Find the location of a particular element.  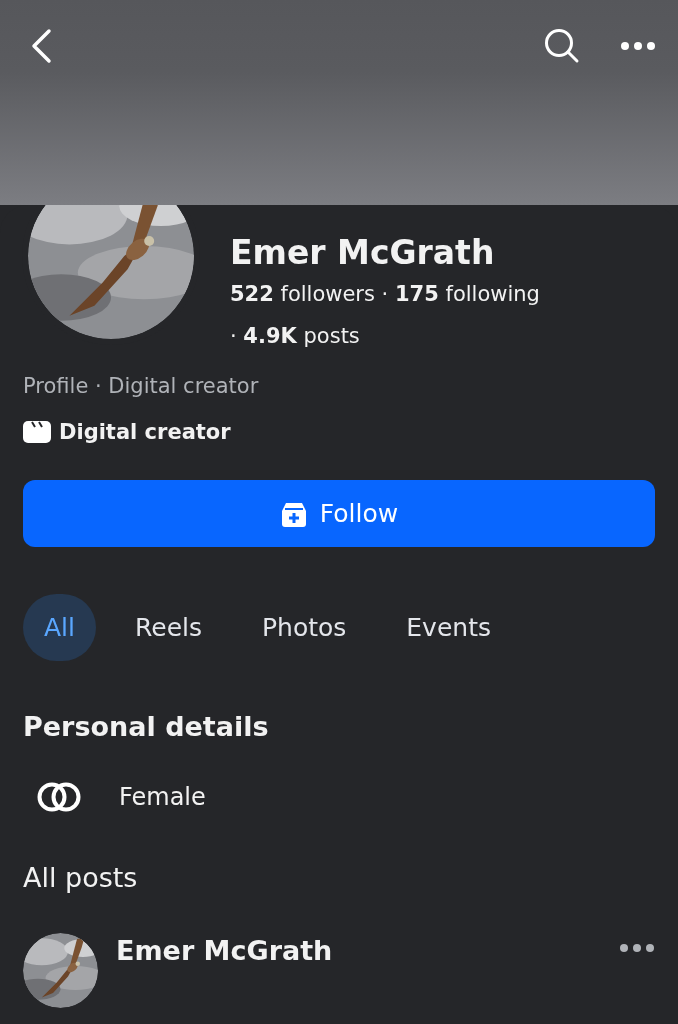

profile-subtitle: Profile · Digital creator is located at coordinates (141, 386).